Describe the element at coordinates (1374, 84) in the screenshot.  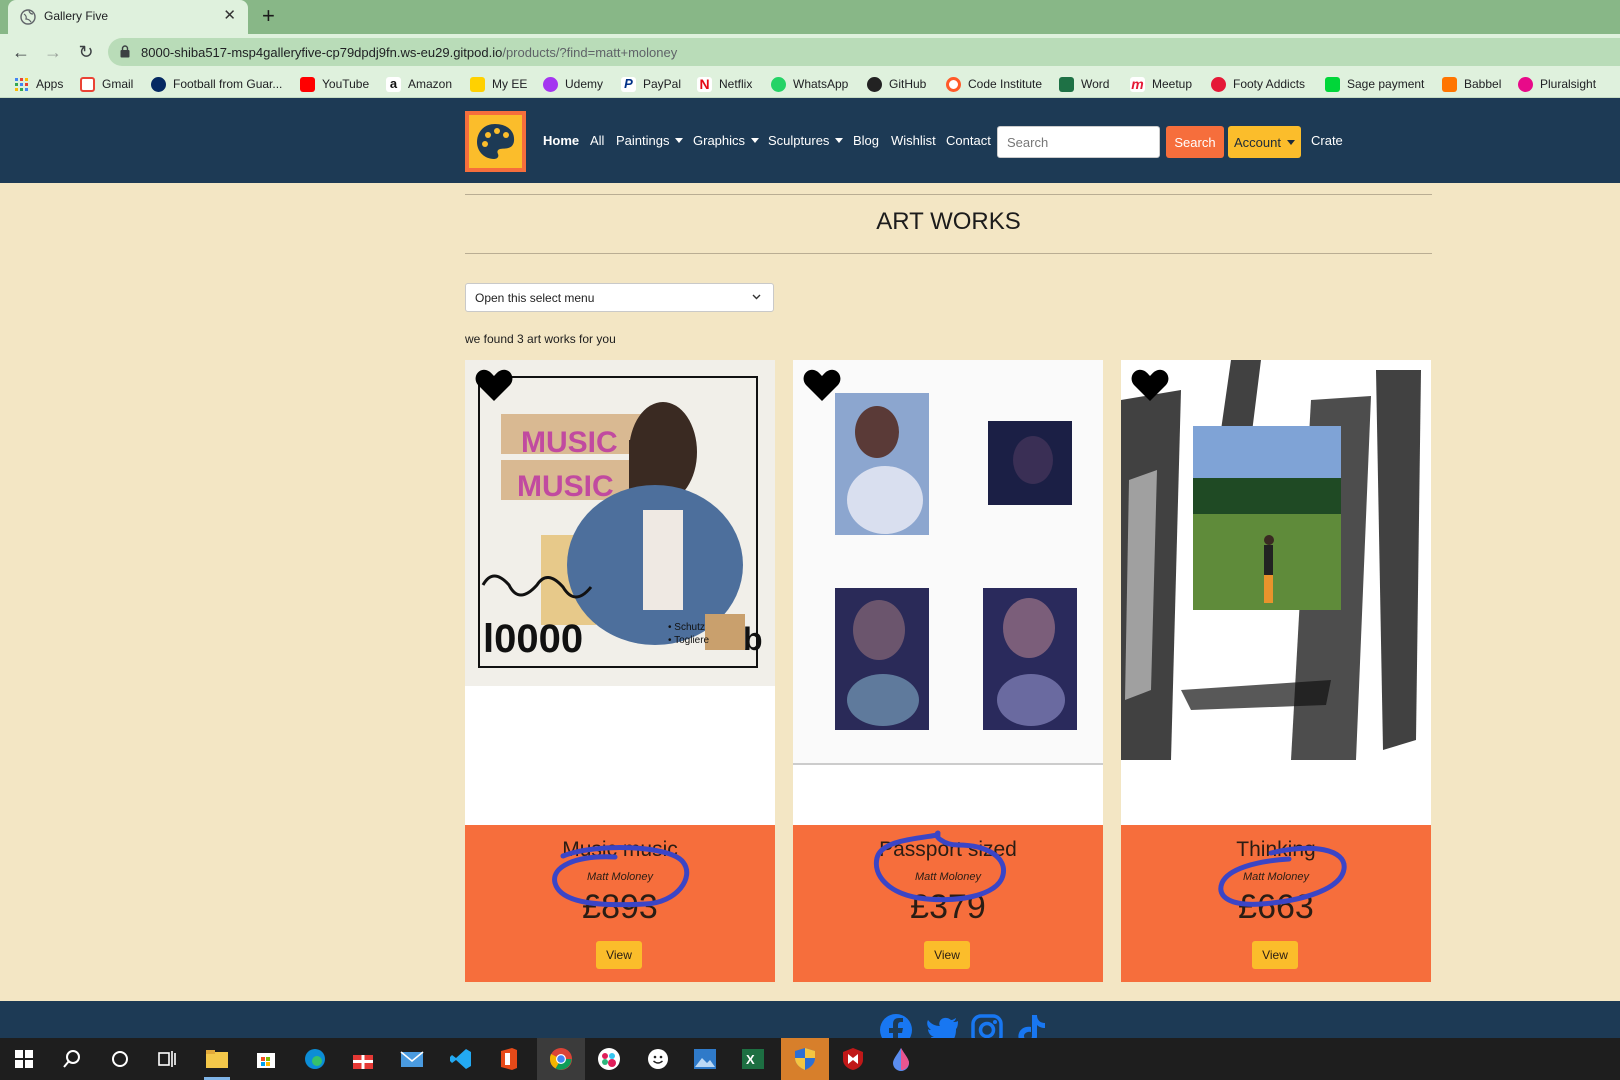
I see `bookmark-sage: Sage payment` at that location.